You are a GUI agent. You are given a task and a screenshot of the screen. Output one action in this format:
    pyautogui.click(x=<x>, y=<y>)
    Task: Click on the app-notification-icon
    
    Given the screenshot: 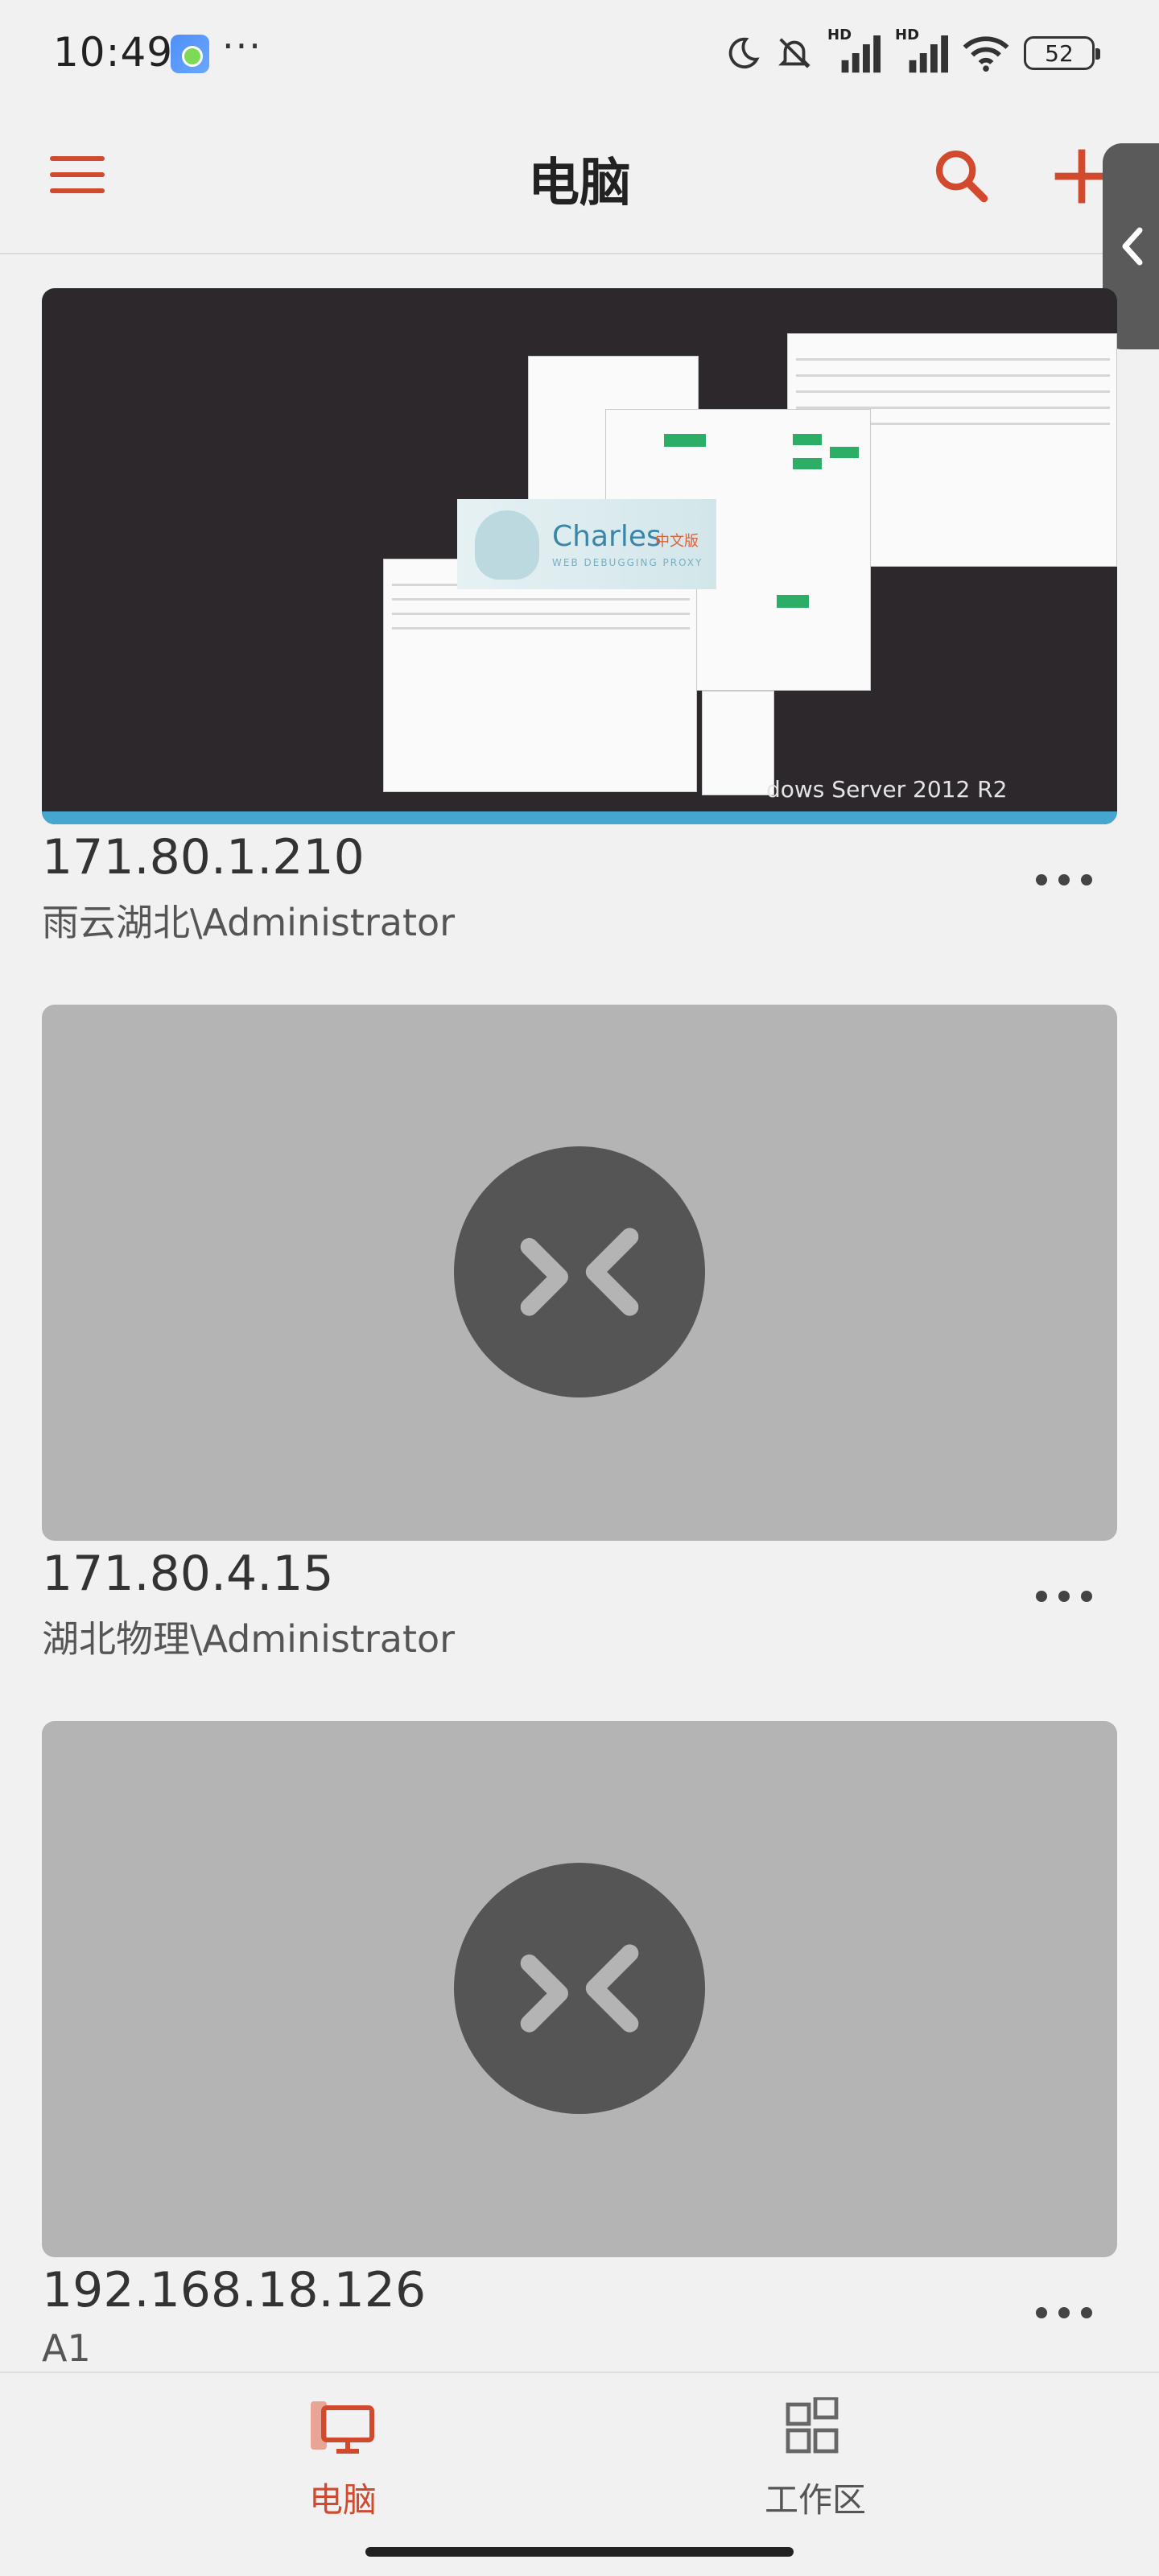 What is the action you would take?
    pyautogui.click(x=190, y=54)
    